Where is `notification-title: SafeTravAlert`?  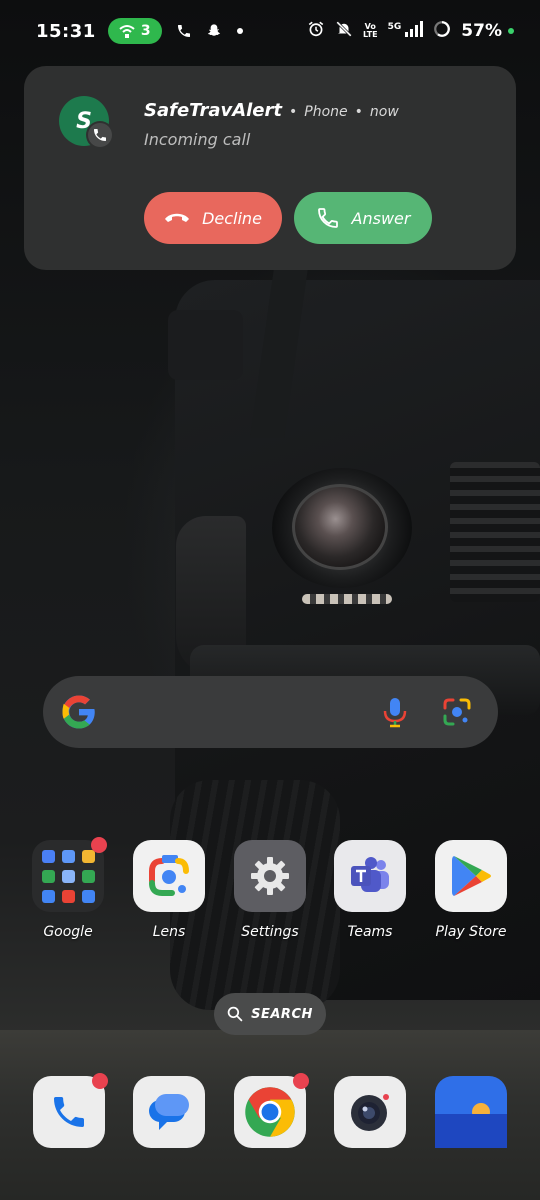 notification-title: SafeTravAlert is located at coordinates (213, 110).